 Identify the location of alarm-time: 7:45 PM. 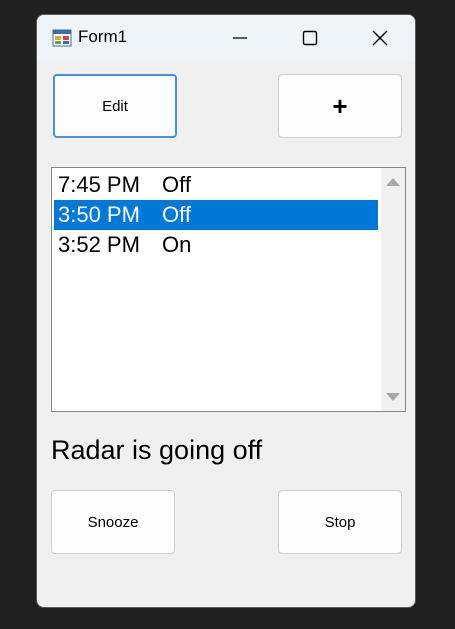
(99, 184).